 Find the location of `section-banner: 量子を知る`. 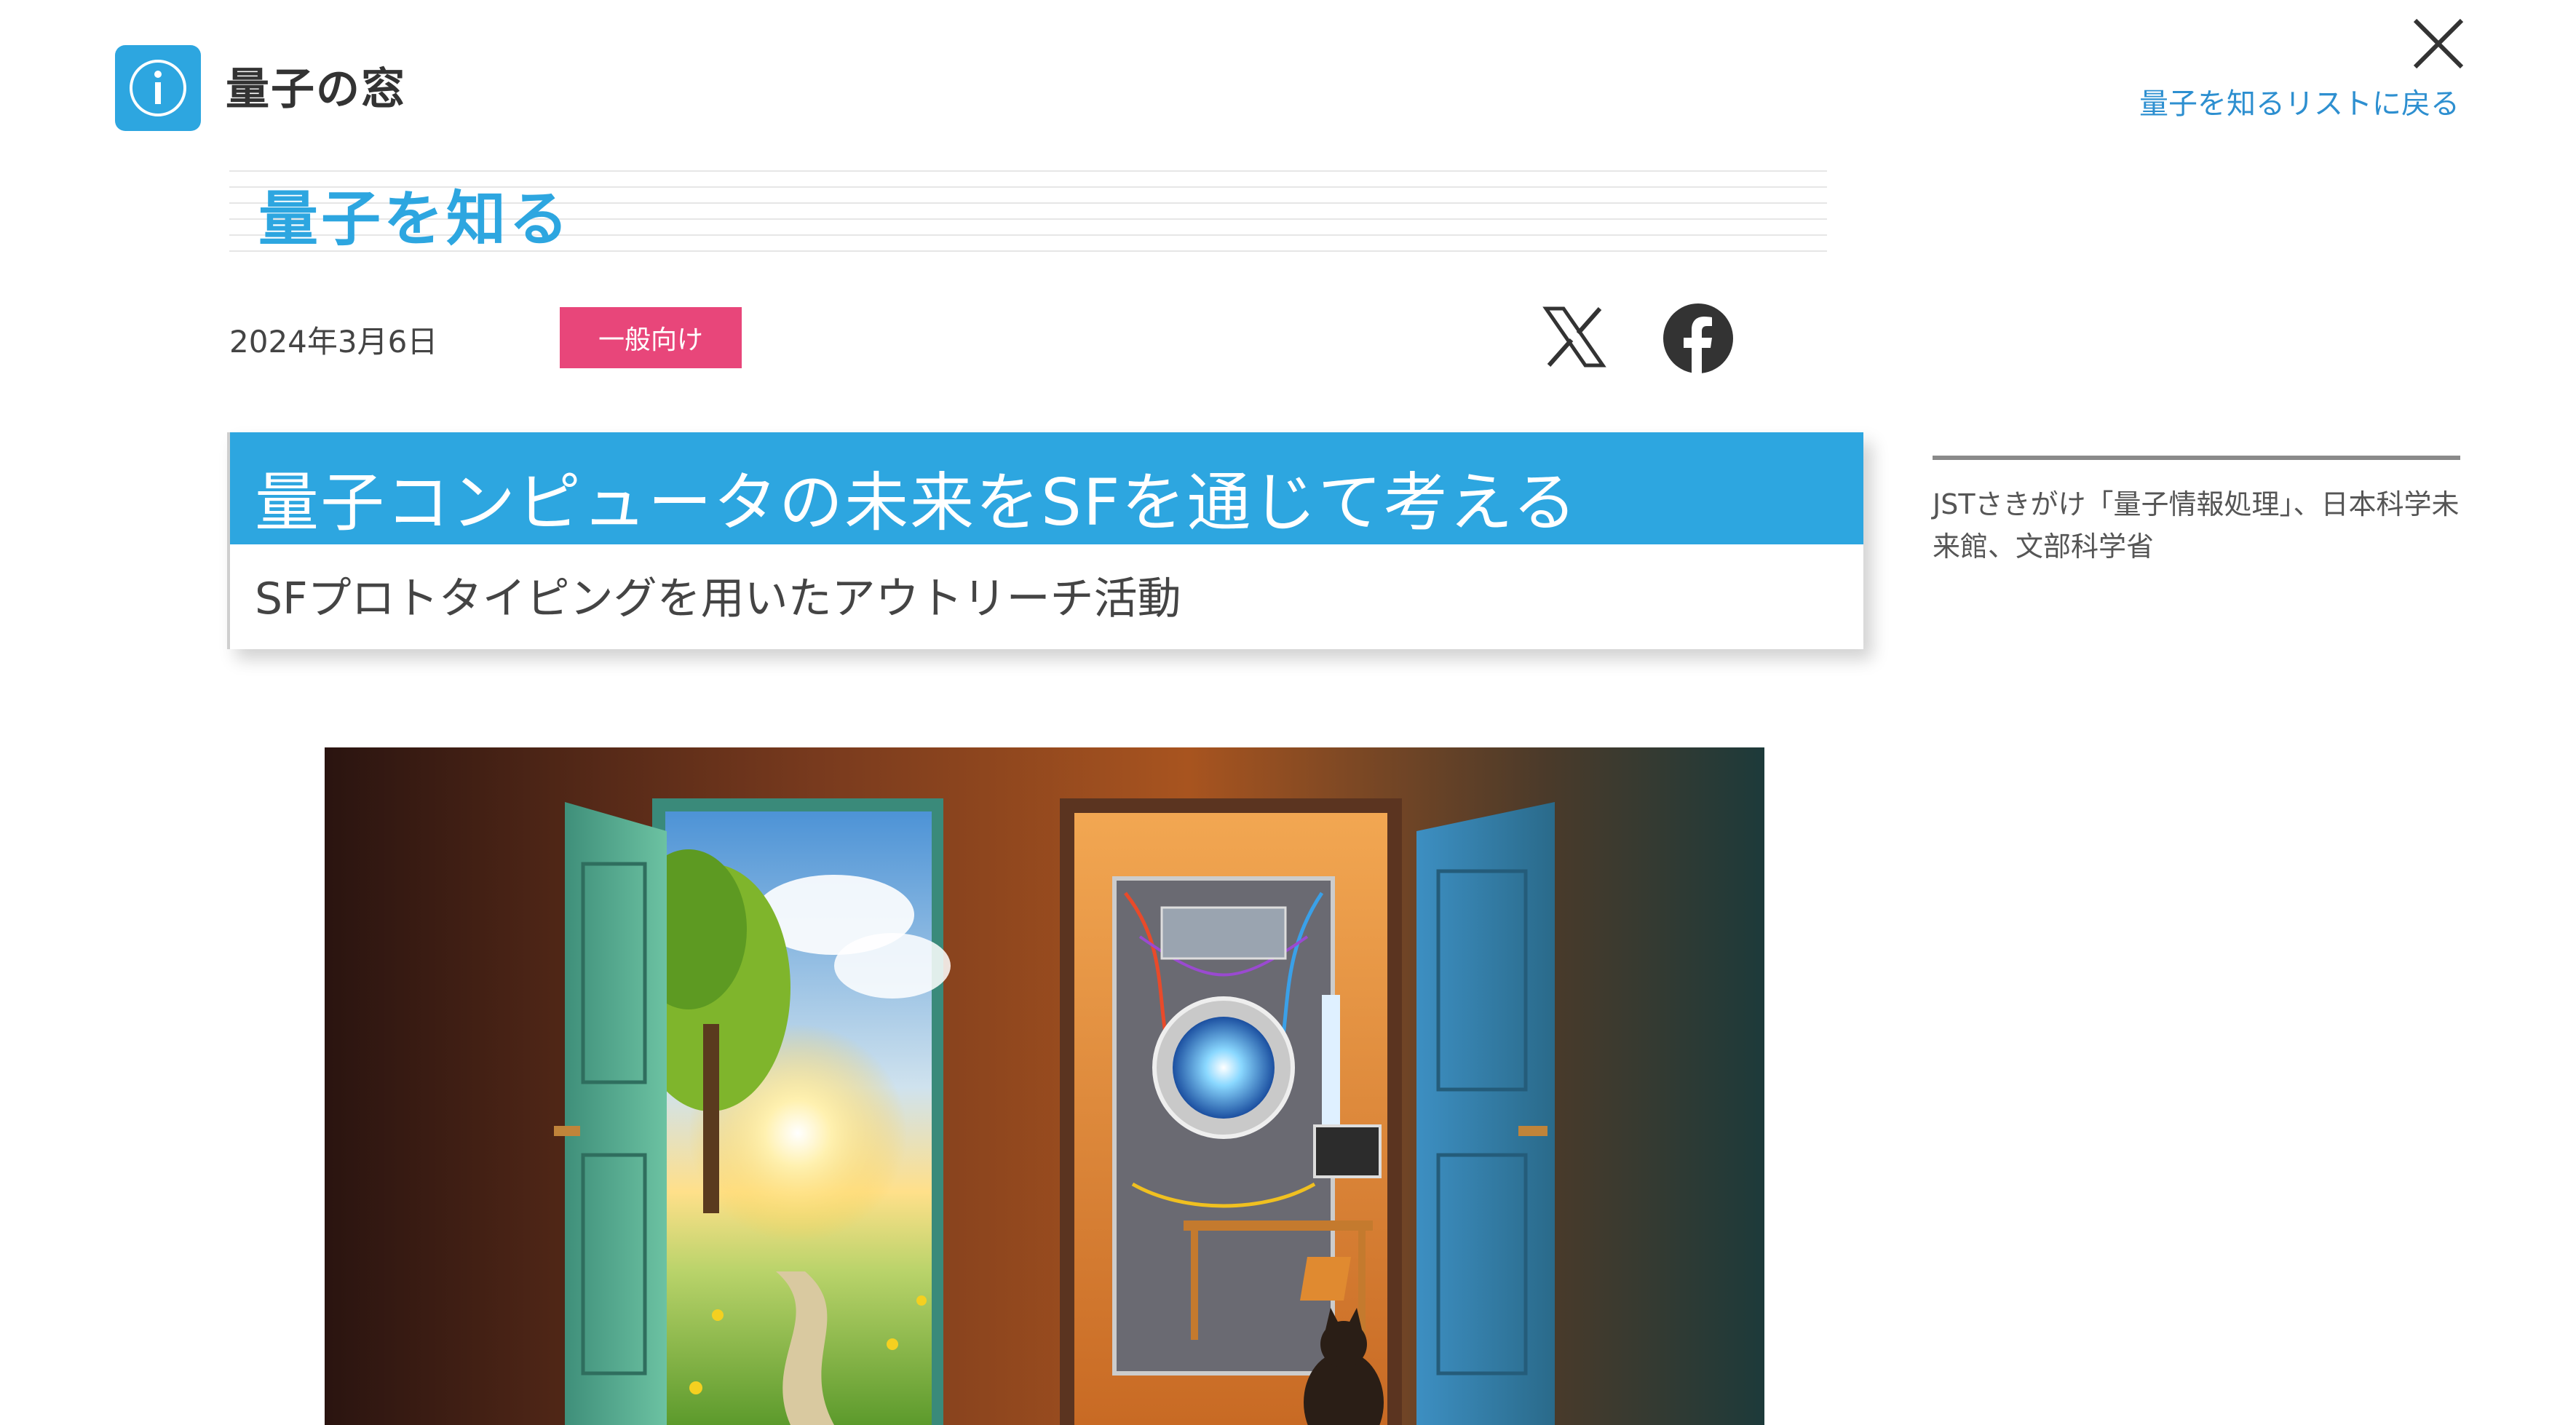

section-banner: 量子を知る is located at coordinates (1028, 206).